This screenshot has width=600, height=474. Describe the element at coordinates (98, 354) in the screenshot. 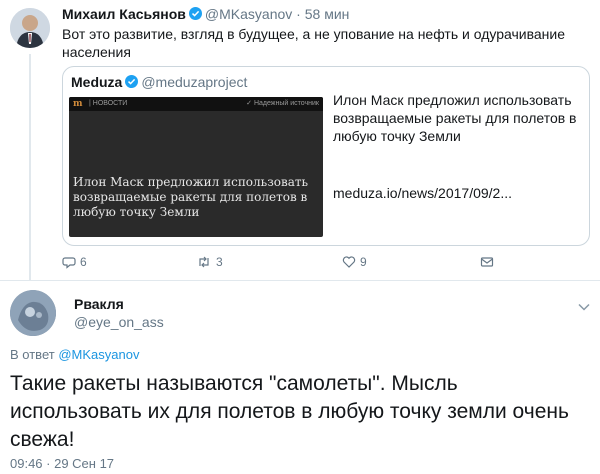

I see `in-reply-mention: @MKasyanov` at that location.